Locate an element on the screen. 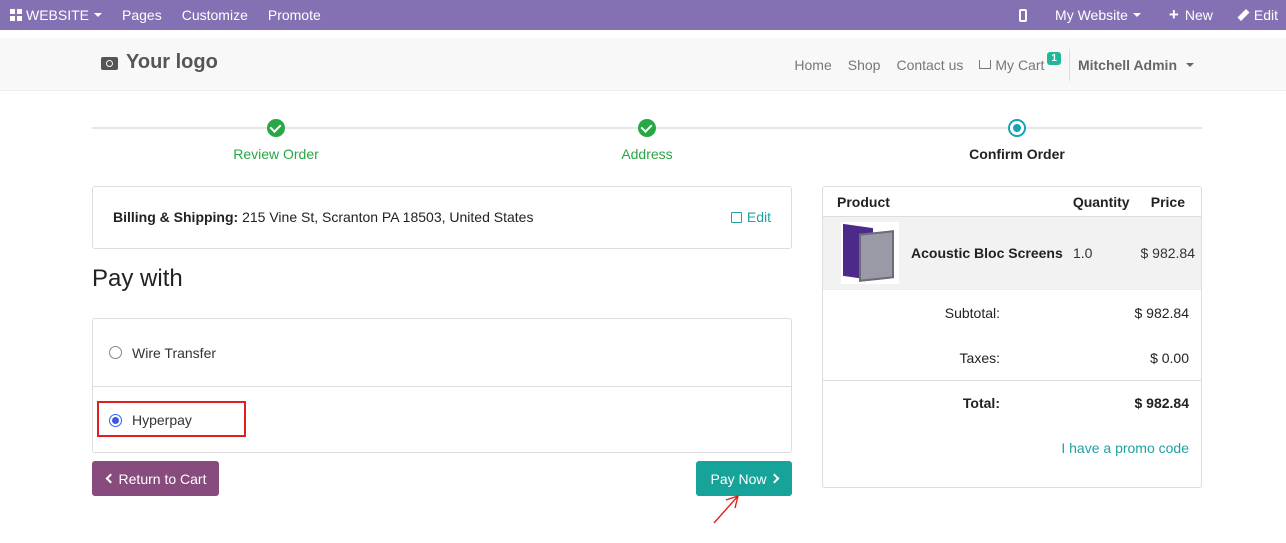  user-menu: Mitchell Admin is located at coordinates (1132, 65).